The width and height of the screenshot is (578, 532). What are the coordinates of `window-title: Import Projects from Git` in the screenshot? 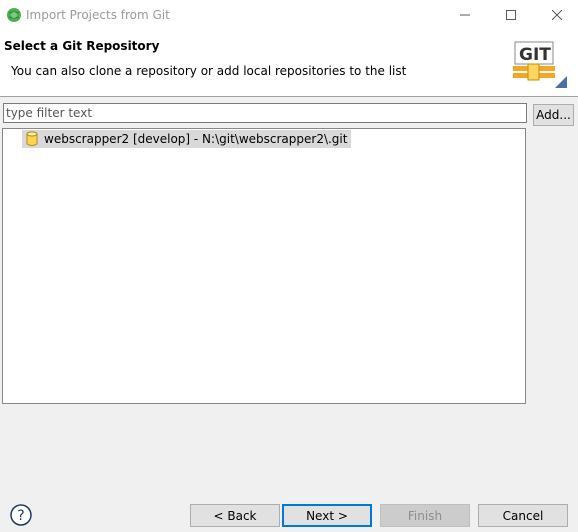 It's located at (98, 15).